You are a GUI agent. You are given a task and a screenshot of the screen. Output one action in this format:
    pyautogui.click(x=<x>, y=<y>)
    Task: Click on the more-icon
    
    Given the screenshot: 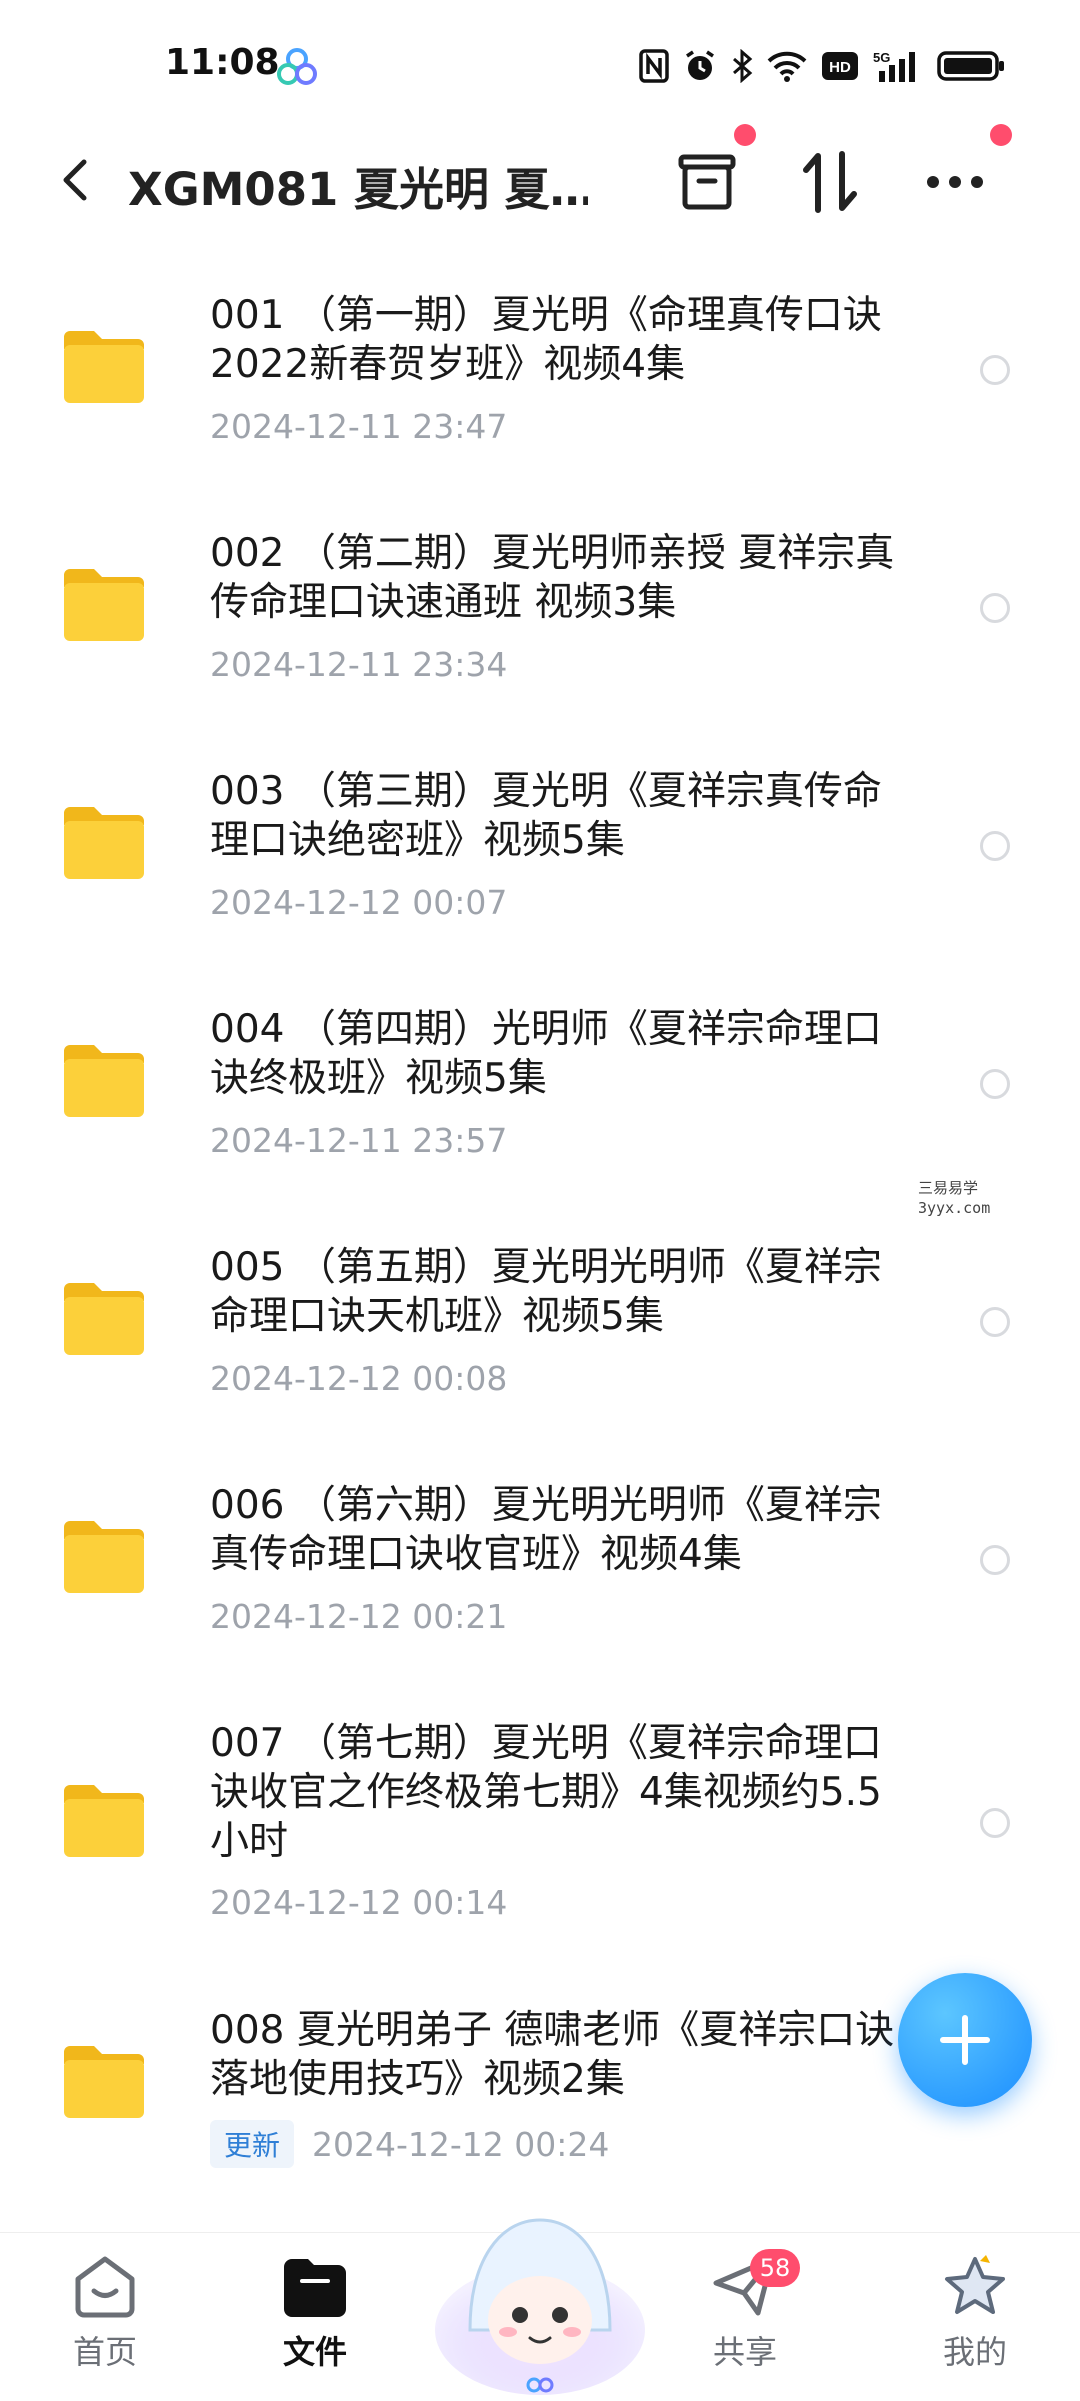 What is the action you would take?
    pyautogui.click(x=955, y=182)
    